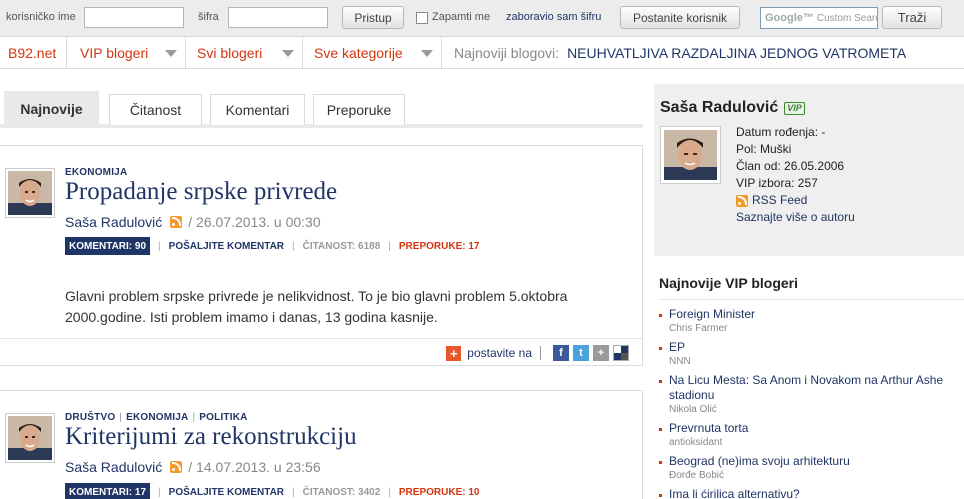  I want to click on list-item: Prevrnuta torta antioksidant, so click(809, 435).